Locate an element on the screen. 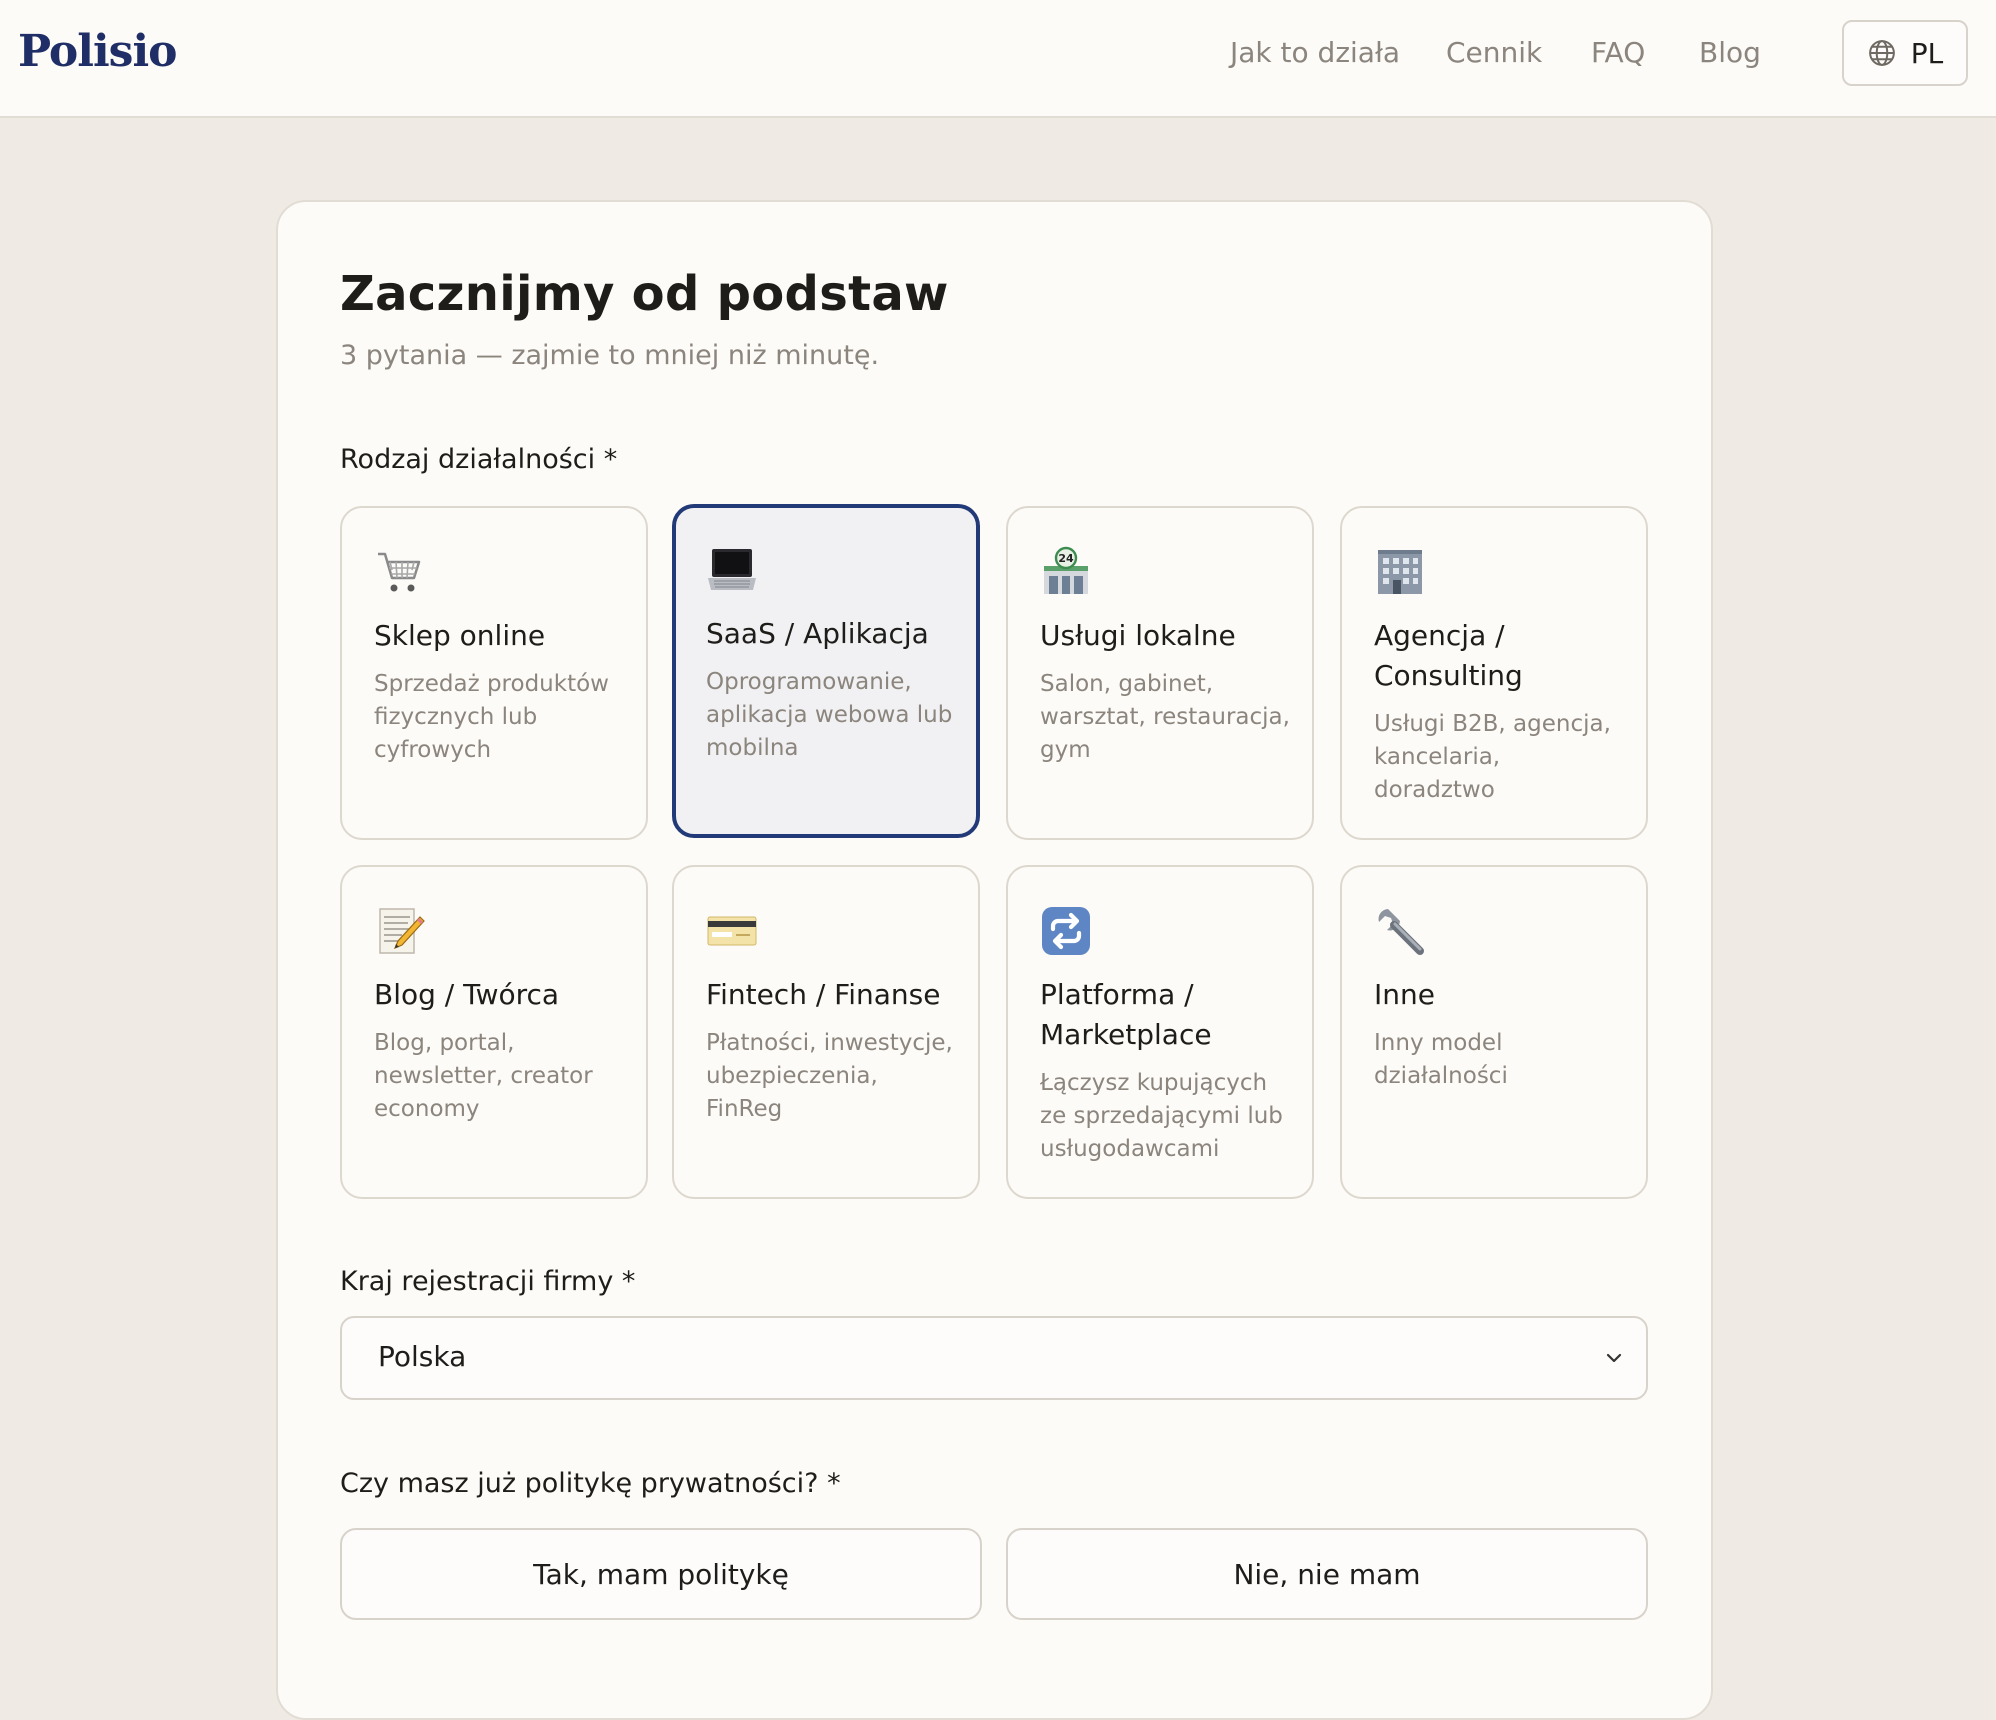 Image resolution: width=1996 pixels, height=1720 pixels. globe-icon is located at coordinates (1881, 53).